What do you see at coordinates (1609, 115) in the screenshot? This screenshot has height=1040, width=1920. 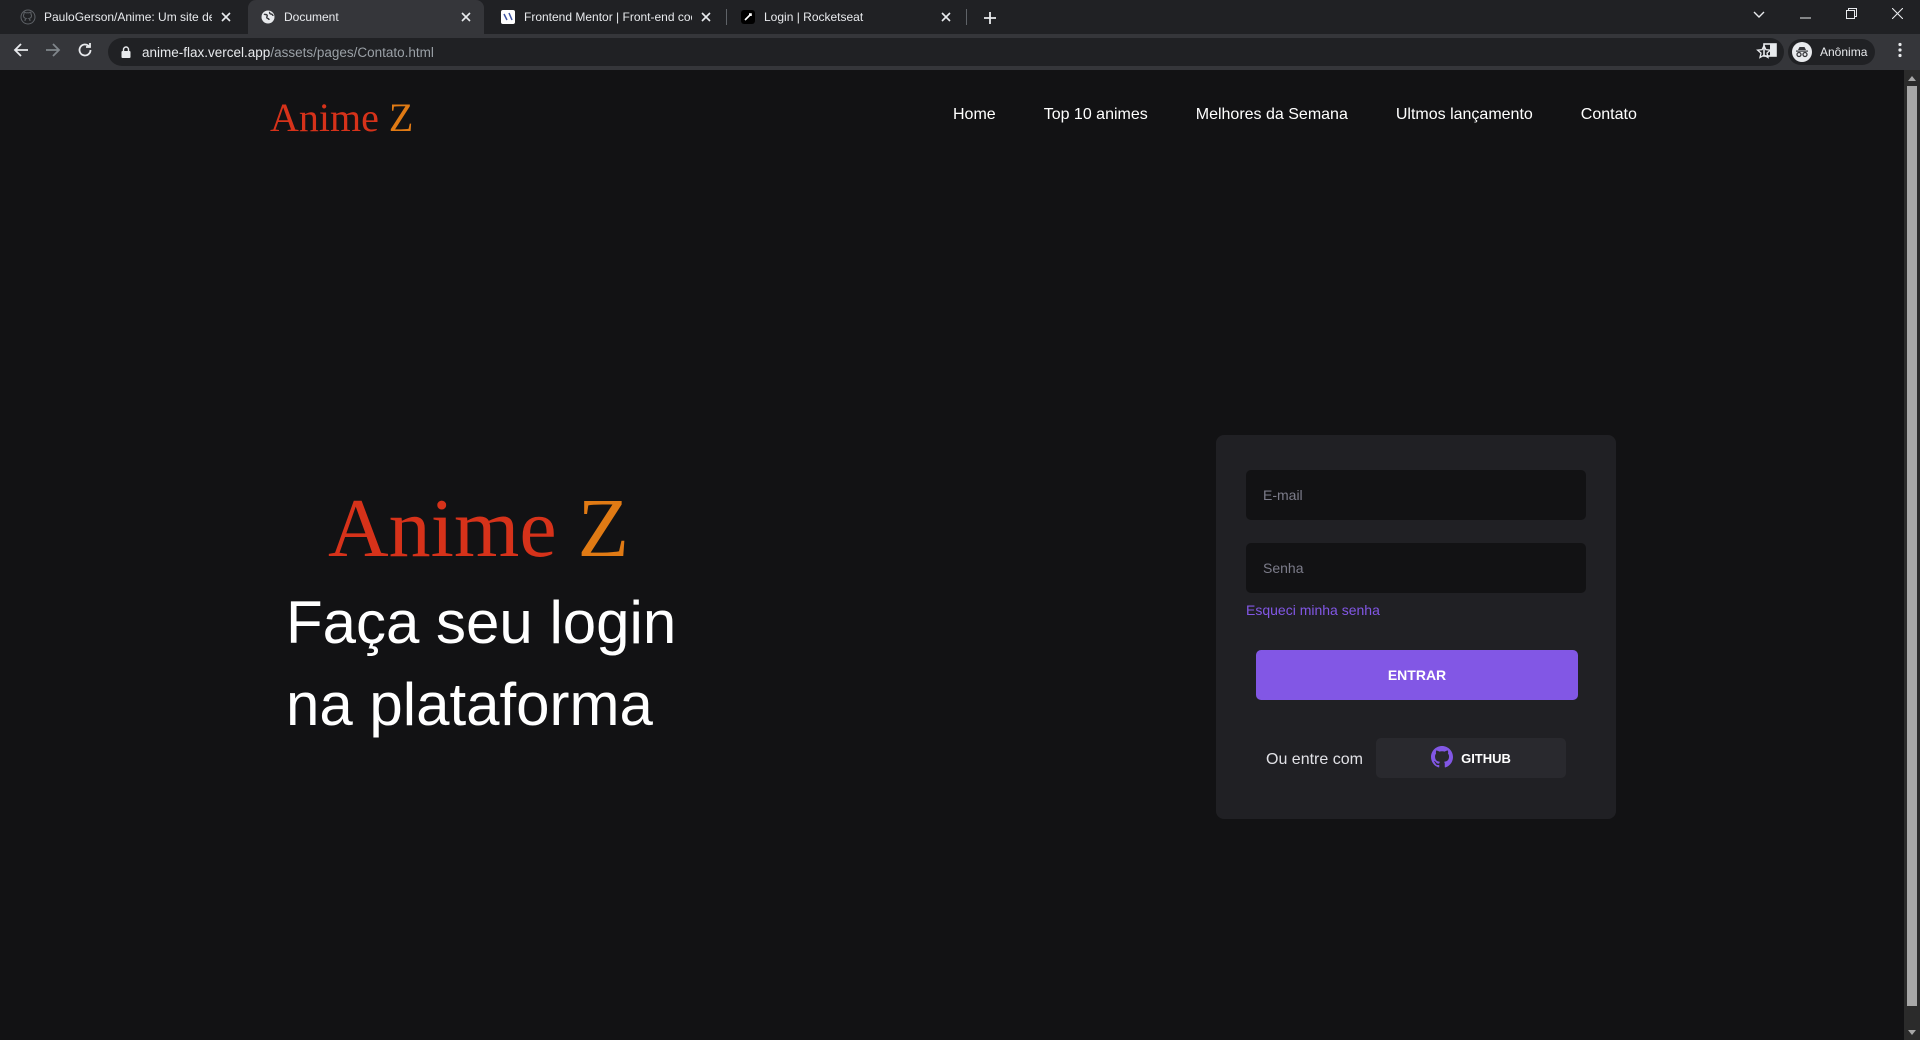 I see `nav-contato: Contato` at bounding box center [1609, 115].